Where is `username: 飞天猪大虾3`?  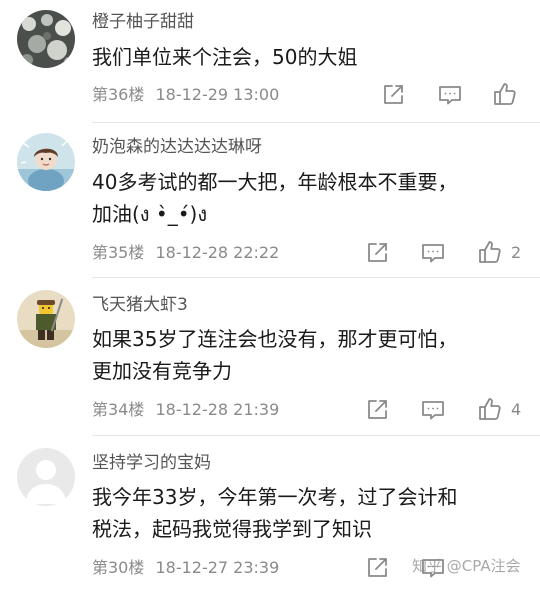 username: 飞天猪大虾3 is located at coordinates (140, 305).